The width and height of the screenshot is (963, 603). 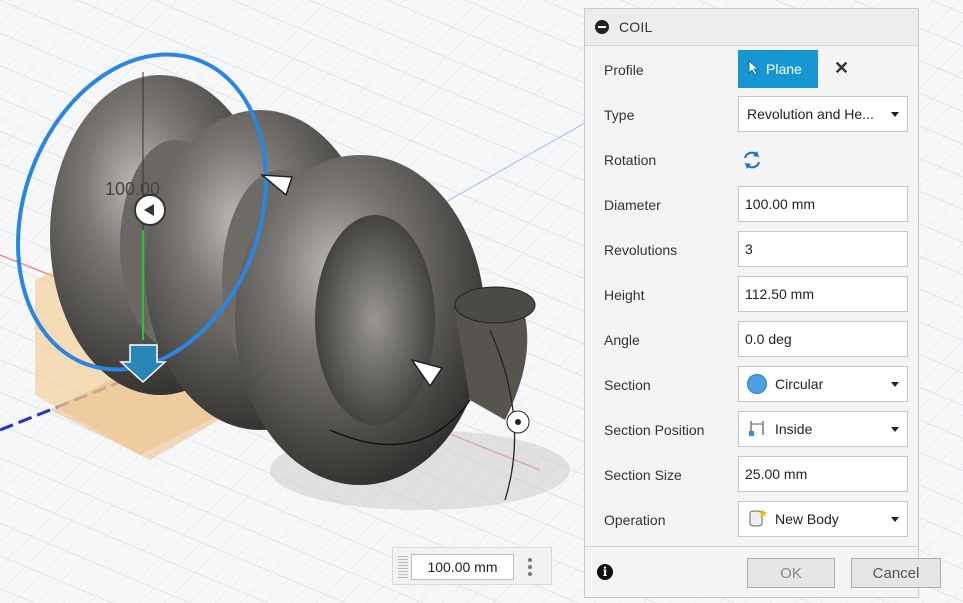 I want to click on rotate-icon, so click(x=752, y=161).